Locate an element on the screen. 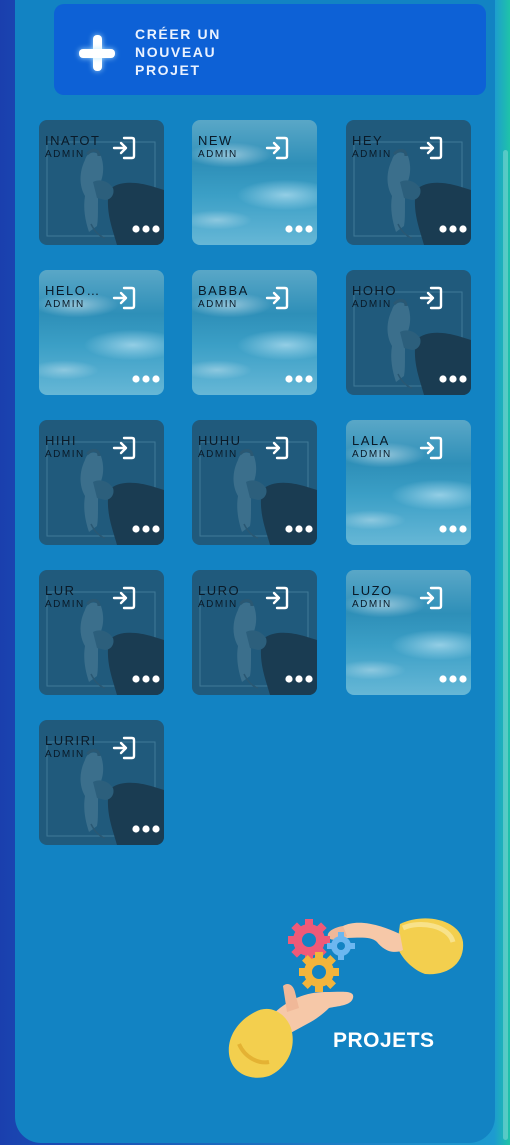  project-name: HIHI is located at coordinates (61, 441).